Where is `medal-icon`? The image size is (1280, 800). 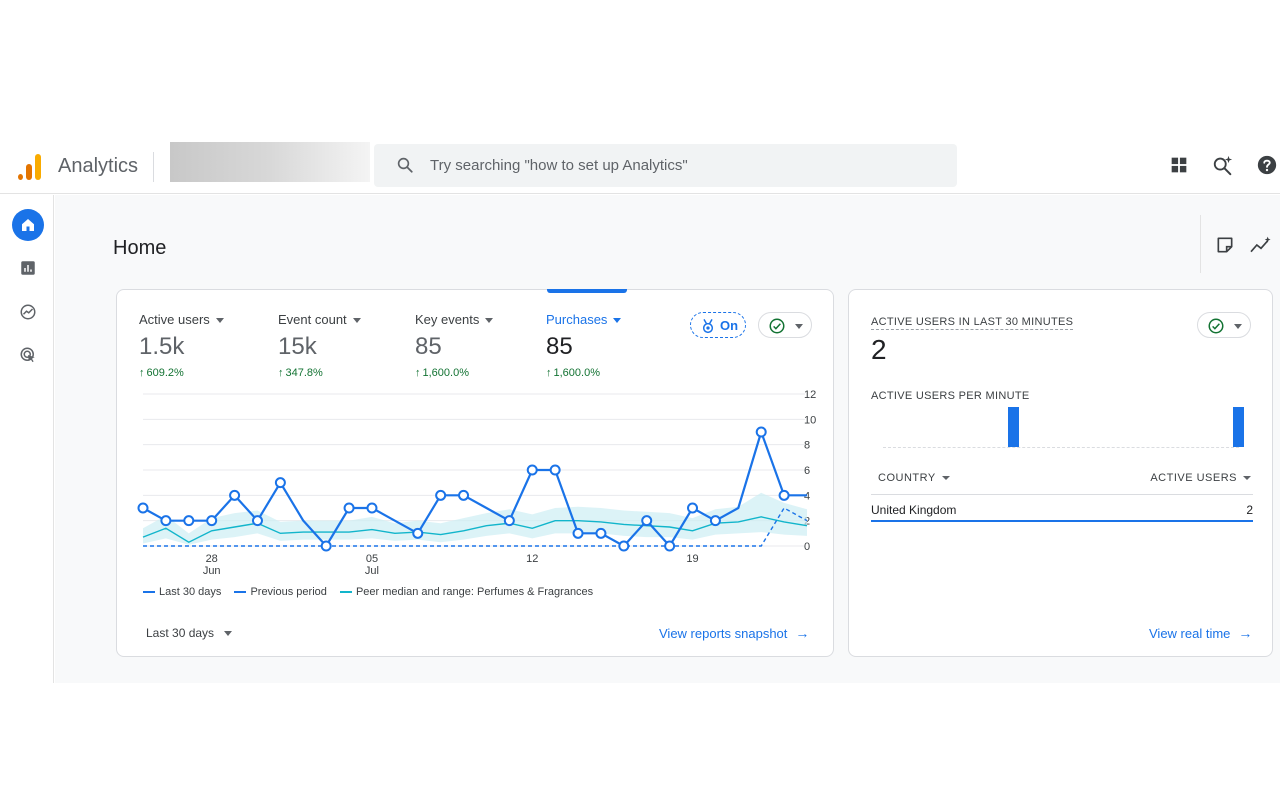
medal-icon is located at coordinates (708, 326).